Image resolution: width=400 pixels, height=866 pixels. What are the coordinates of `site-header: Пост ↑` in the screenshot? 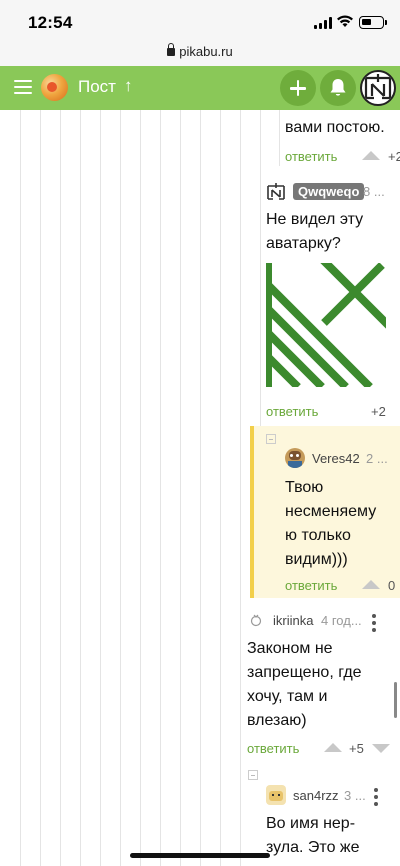 It's located at (200, 88).